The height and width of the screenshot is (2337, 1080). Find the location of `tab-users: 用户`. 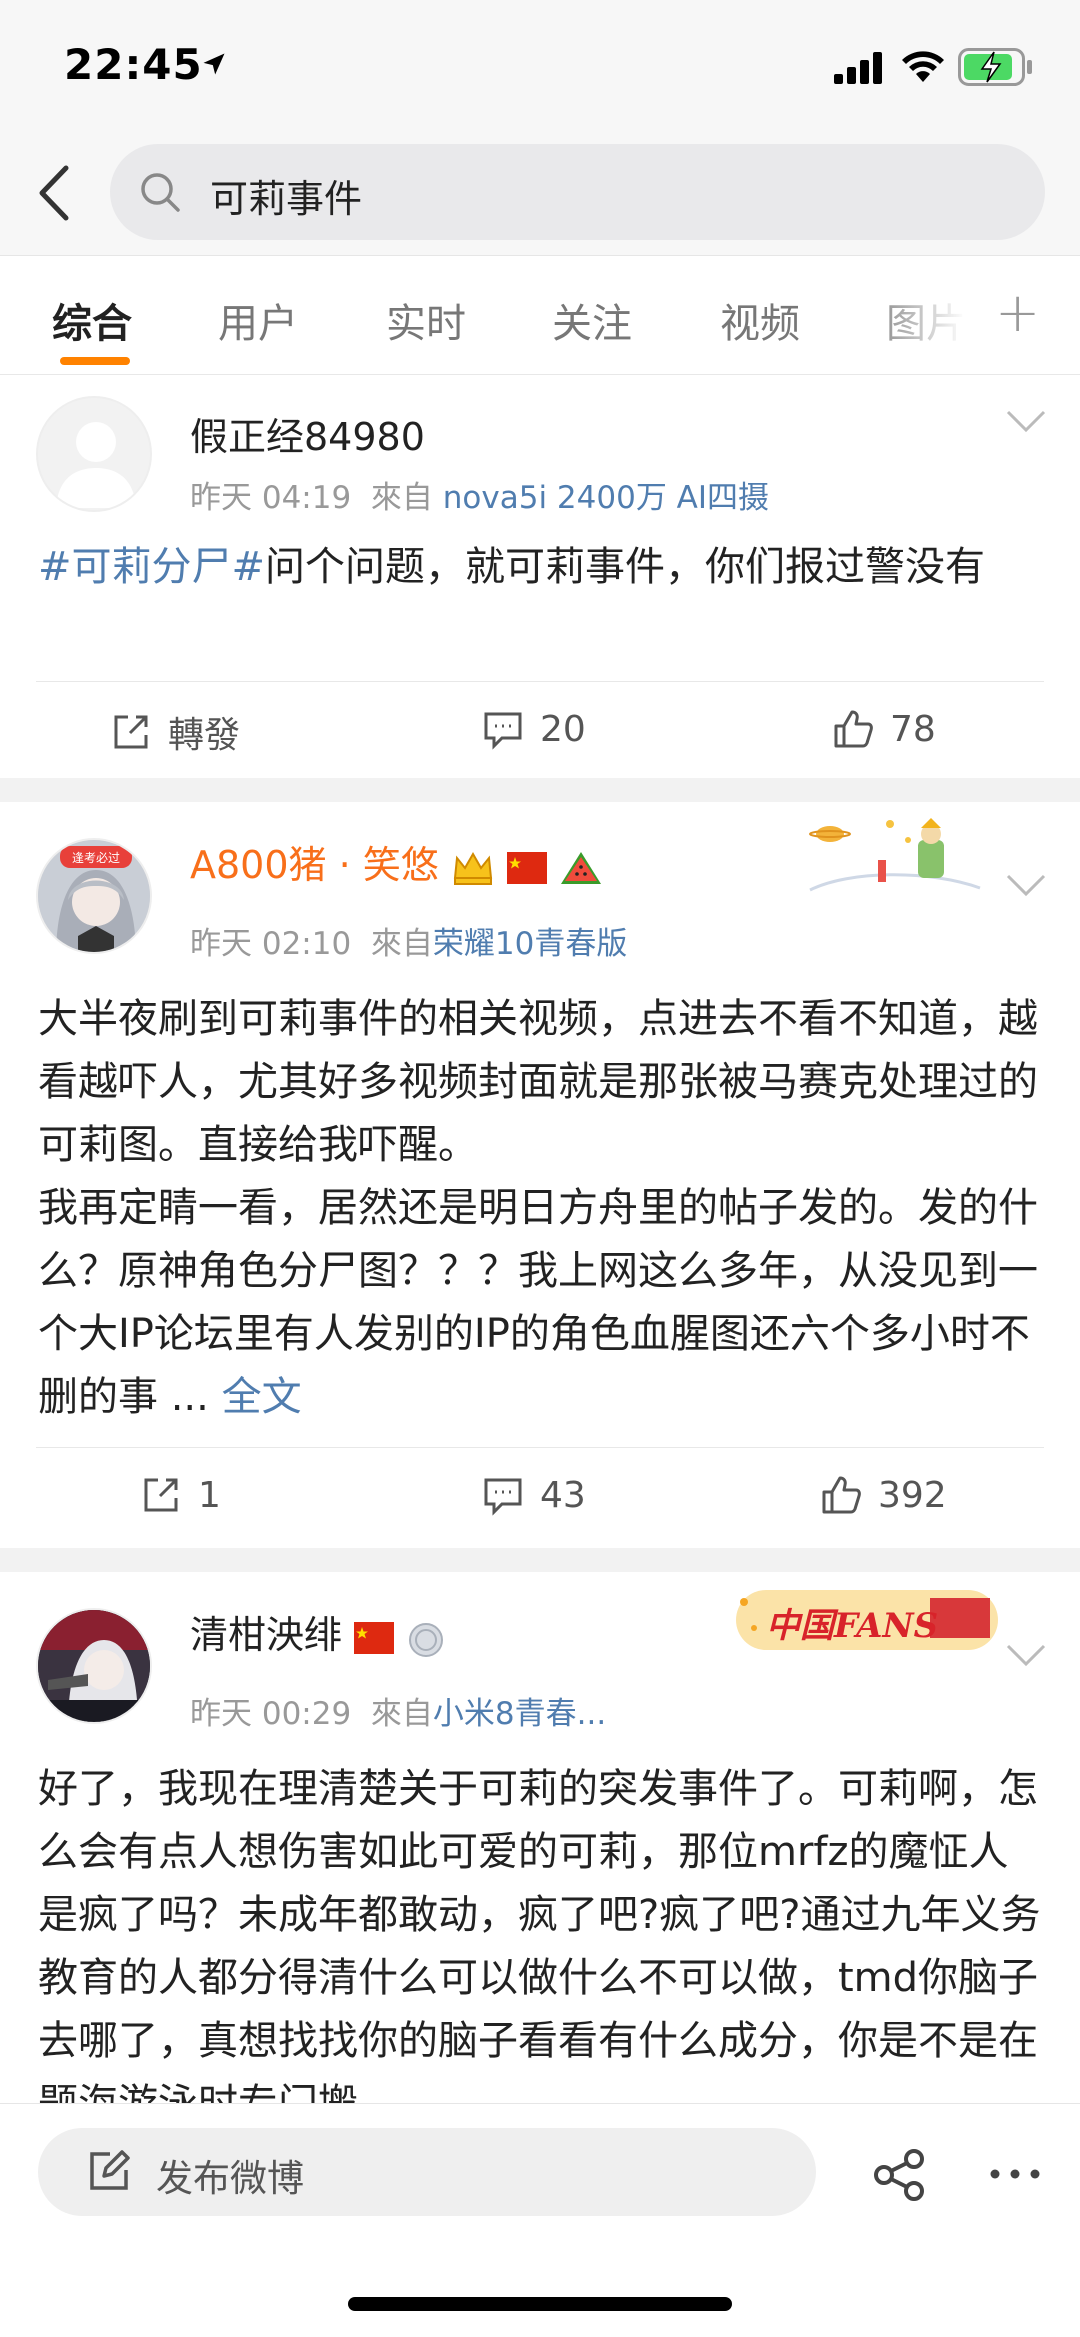

tab-users: 用户 is located at coordinates (258, 320).